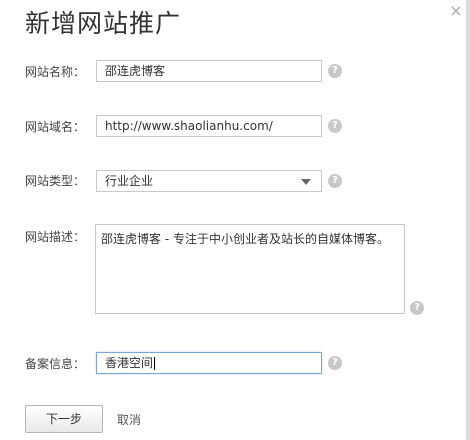 The image size is (470, 440). Describe the element at coordinates (55, 364) in the screenshot. I see `icp-info-label: 备案信息：` at that location.